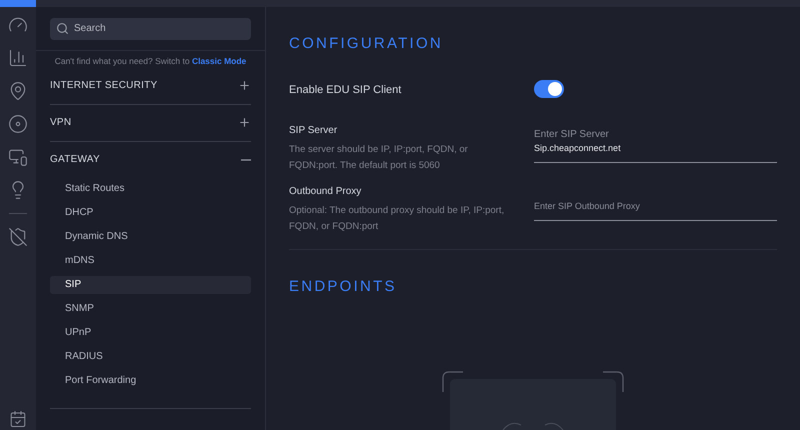  I want to click on section-title: CONFIGURATION, so click(366, 44).